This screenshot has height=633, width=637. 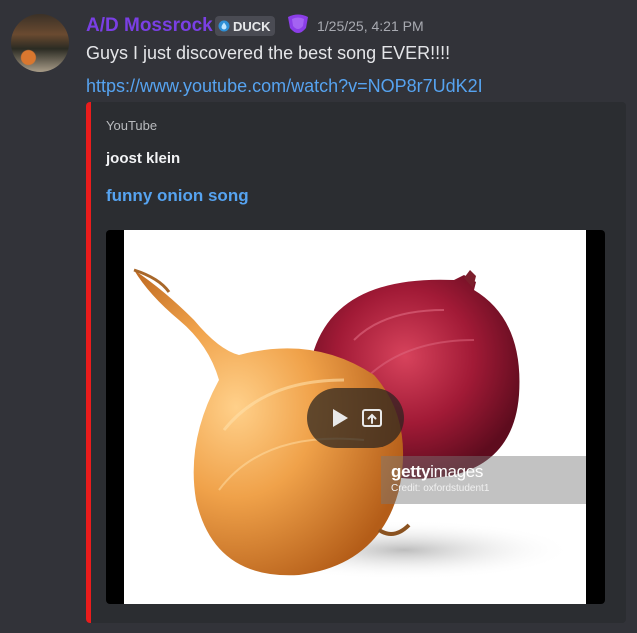 I want to click on embed-provider: YouTube, so click(x=131, y=125).